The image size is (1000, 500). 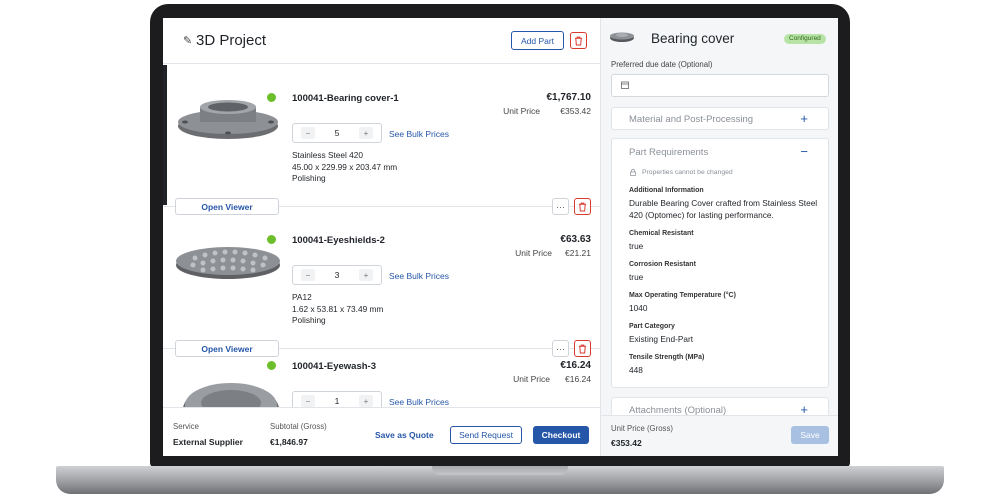 What do you see at coordinates (575, 239) in the screenshot?
I see `part-price: €63.63` at bounding box center [575, 239].